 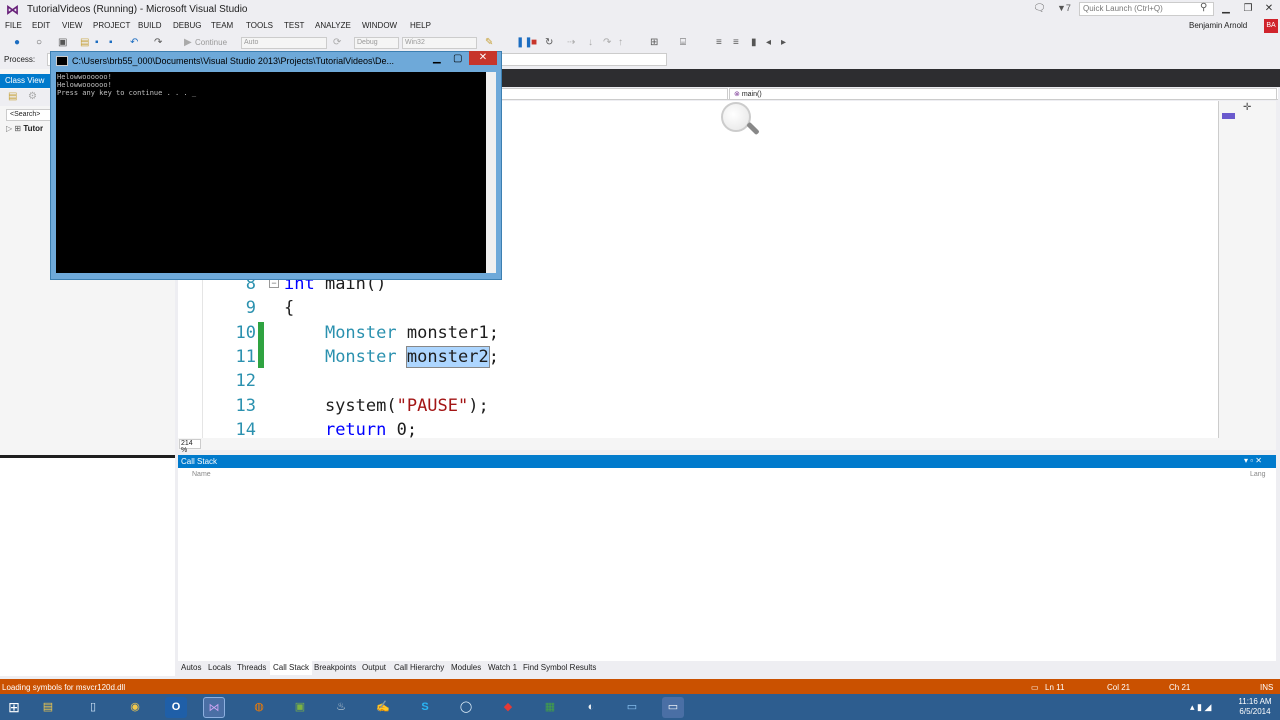 What do you see at coordinates (591, 707) in the screenshot?
I see `recorder-icon: ◐` at bounding box center [591, 707].